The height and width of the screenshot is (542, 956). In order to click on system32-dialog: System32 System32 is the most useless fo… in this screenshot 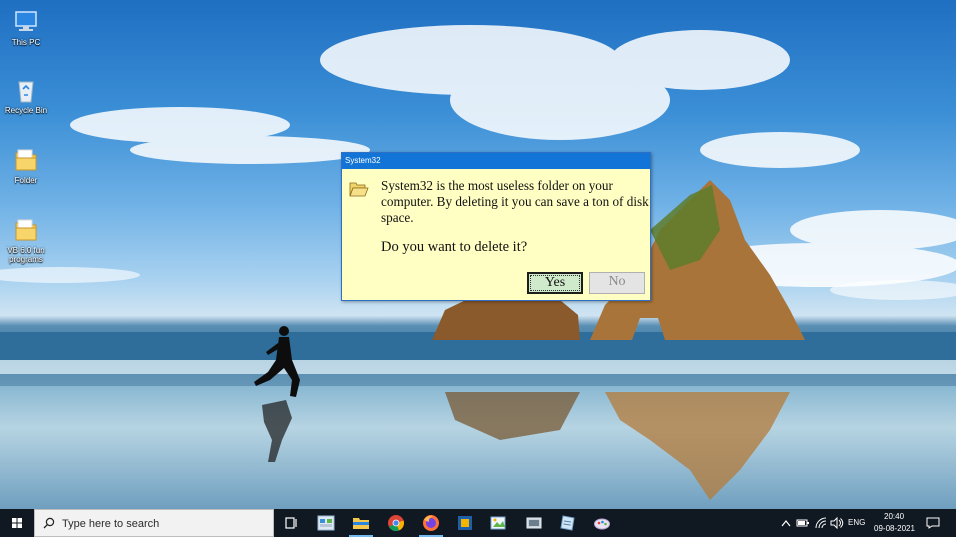, I will do `click(496, 226)`.